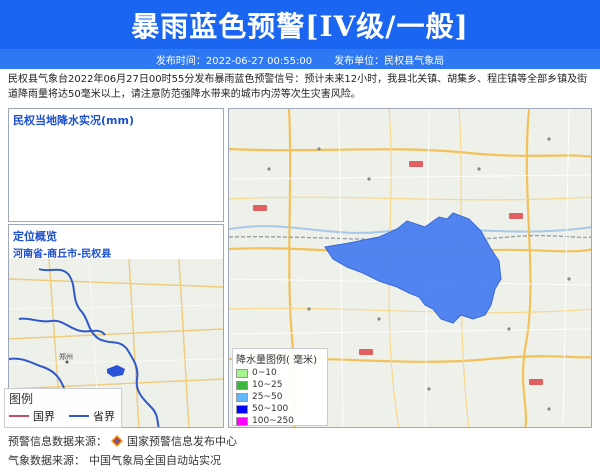  I want to click on warning-source-line: 预警信息数据来源： 国家预警信息发布中心, so click(122, 441).